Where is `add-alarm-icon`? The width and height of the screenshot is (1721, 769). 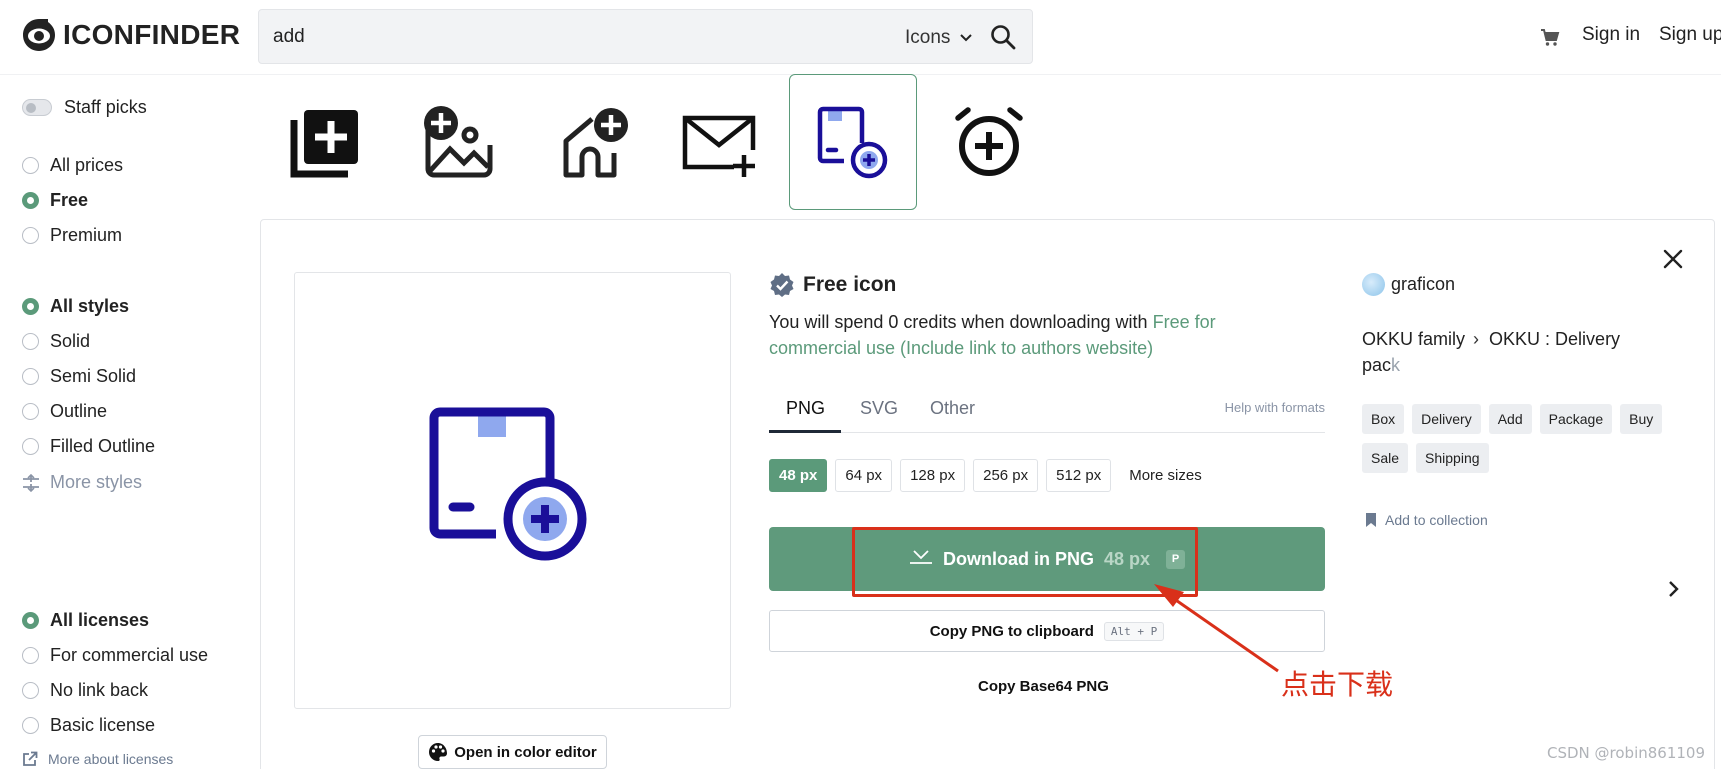
add-alarm-icon is located at coordinates (989, 141).